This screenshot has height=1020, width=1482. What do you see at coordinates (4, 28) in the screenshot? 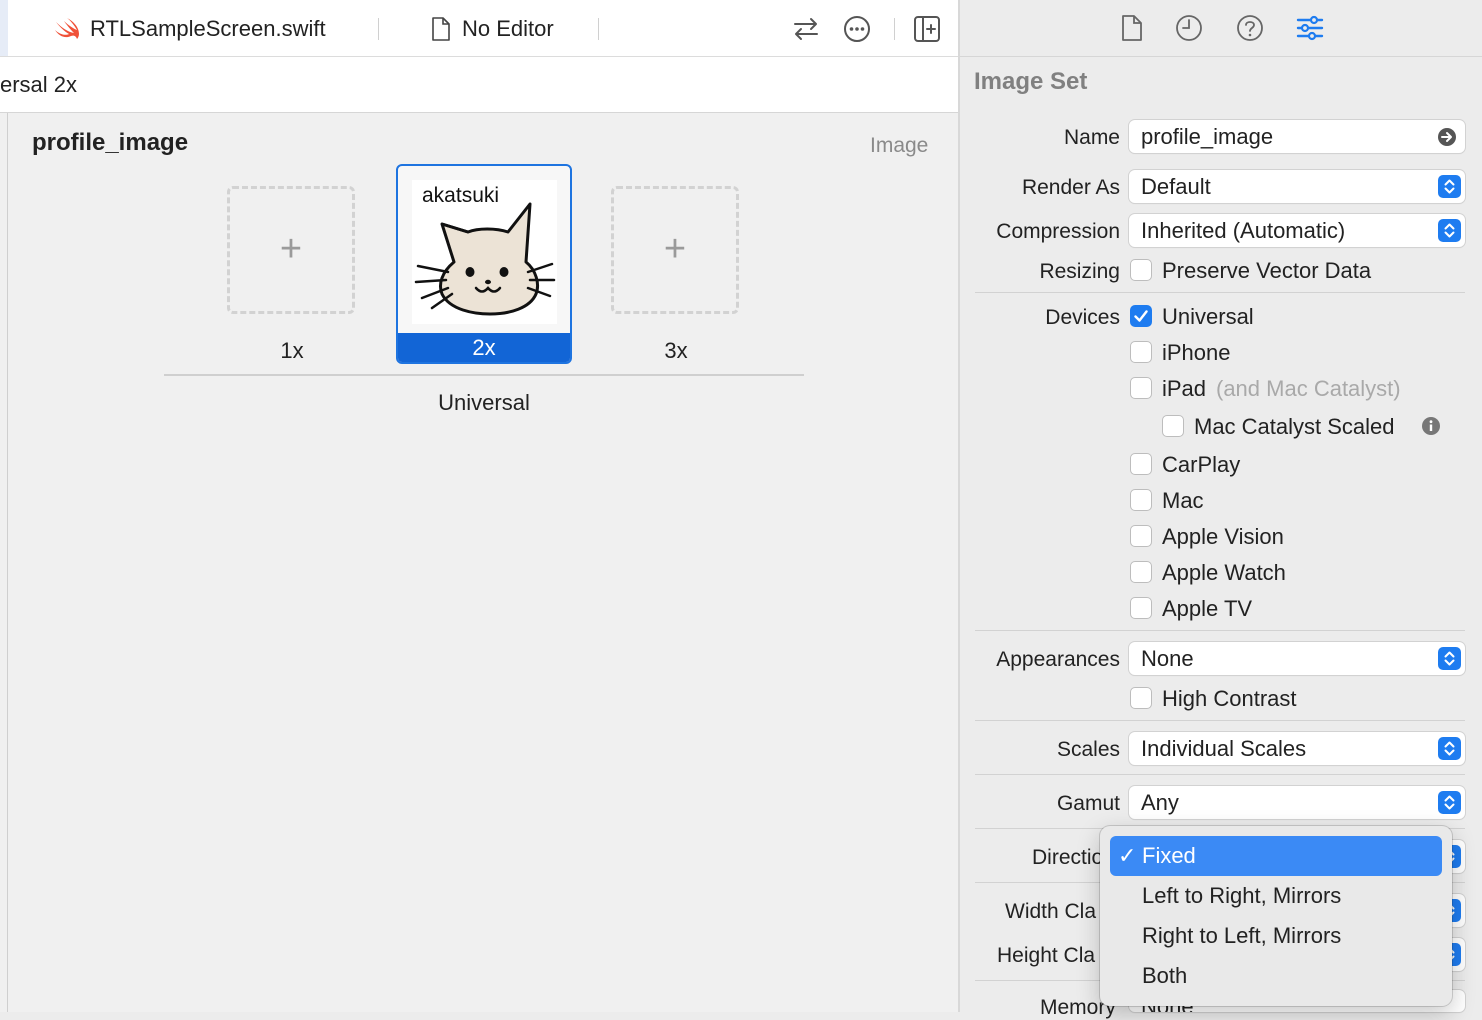
I see `tab-bar-accent-strip` at bounding box center [4, 28].